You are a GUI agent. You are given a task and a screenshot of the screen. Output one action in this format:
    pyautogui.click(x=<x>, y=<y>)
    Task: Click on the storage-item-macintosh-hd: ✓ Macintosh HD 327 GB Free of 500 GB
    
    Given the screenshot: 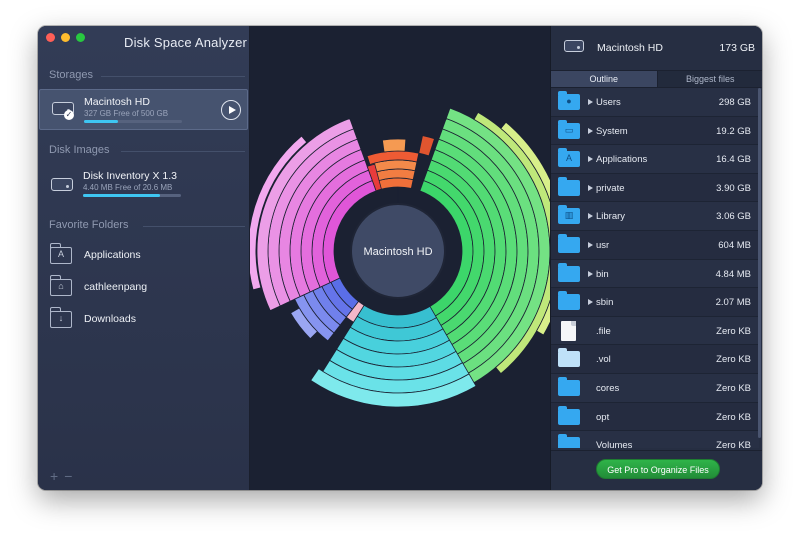 What is the action you would take?
    pyautogui.click(x=143, y=109)
    